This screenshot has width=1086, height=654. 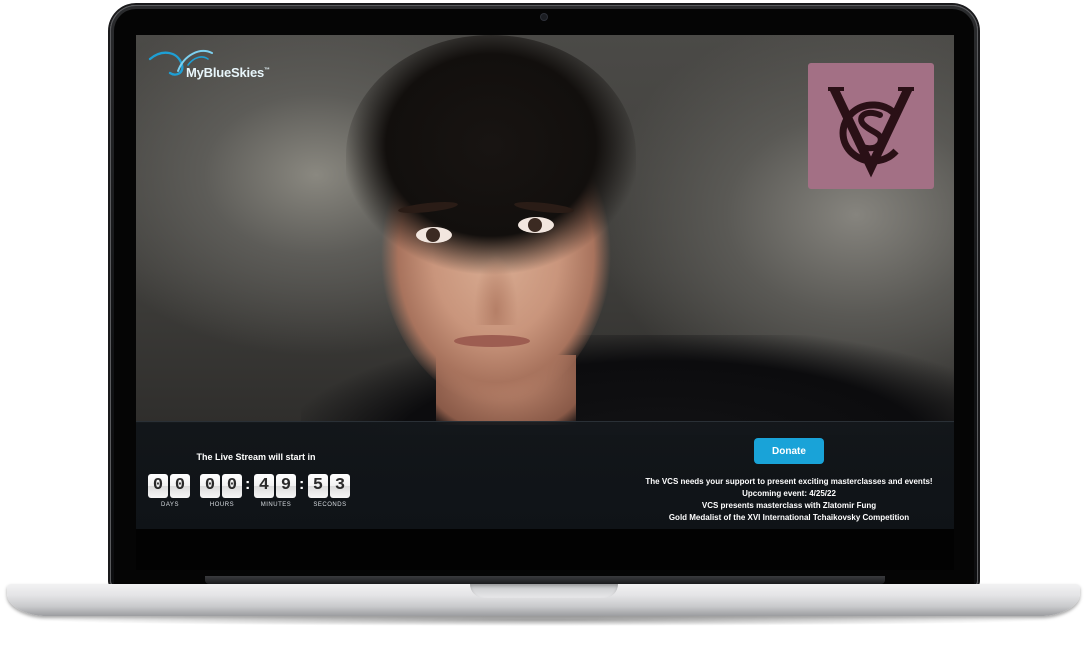 I want to click on countdown-title: The Live Stream will start in, so click(x=256, y=457).